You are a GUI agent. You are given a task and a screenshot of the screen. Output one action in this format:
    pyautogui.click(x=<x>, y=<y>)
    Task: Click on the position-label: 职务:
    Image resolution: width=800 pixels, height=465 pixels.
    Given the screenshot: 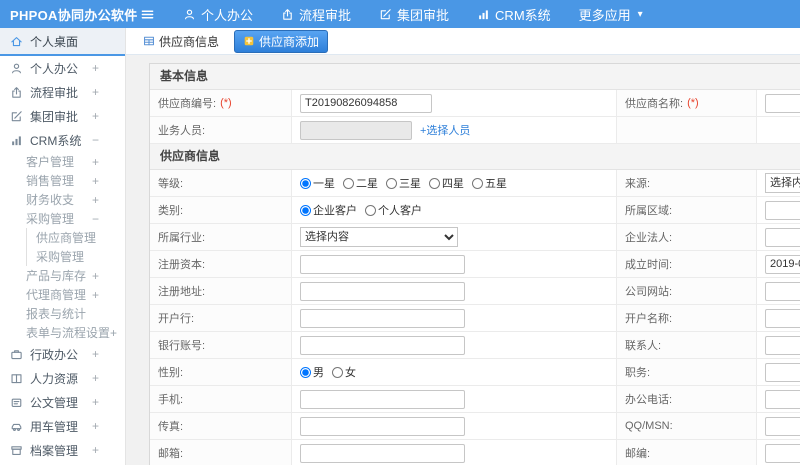 What is the action you would take?
    pyautogui.click(x=638, y=373)
    